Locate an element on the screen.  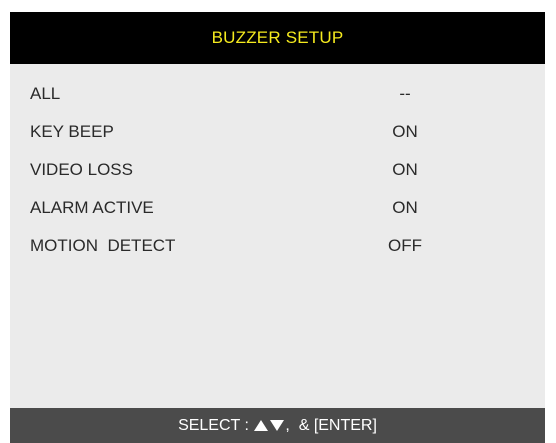
title-bar: BUZZER SETUP is located at coordinates (277, 38).